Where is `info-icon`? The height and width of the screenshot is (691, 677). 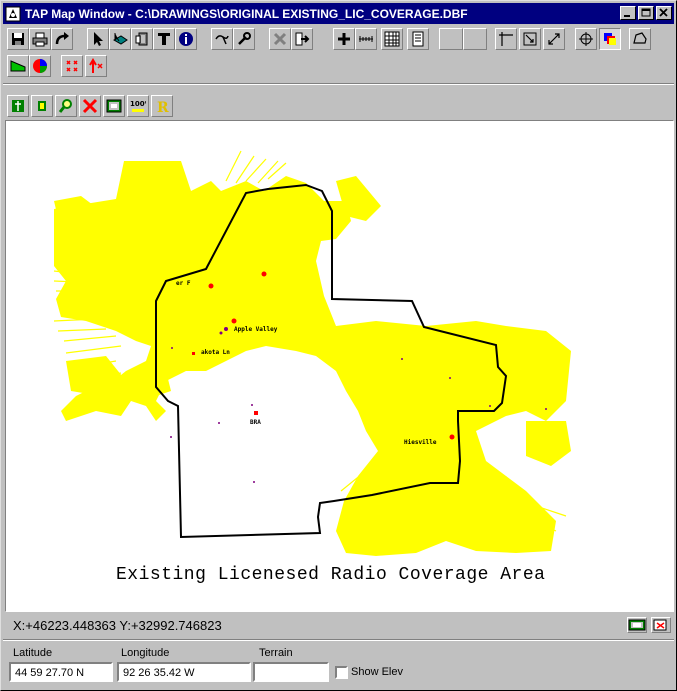
info-icon is located at coordinates (186, 39).